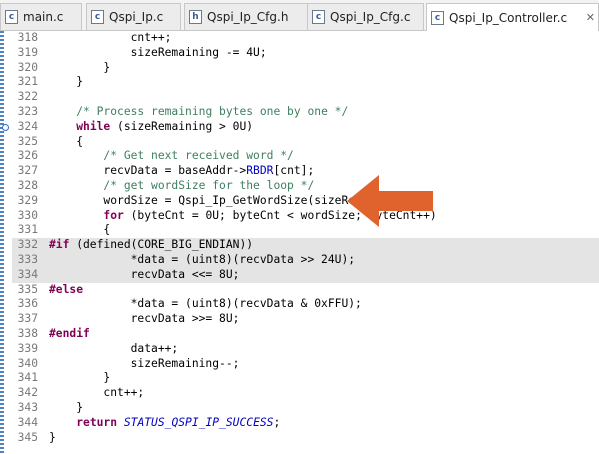 This screenshot has height=454, width=599. What do you see at coordinates (27, 215) in the screenshot?
I see `line-number: 330` at bounding box center [27, 215].